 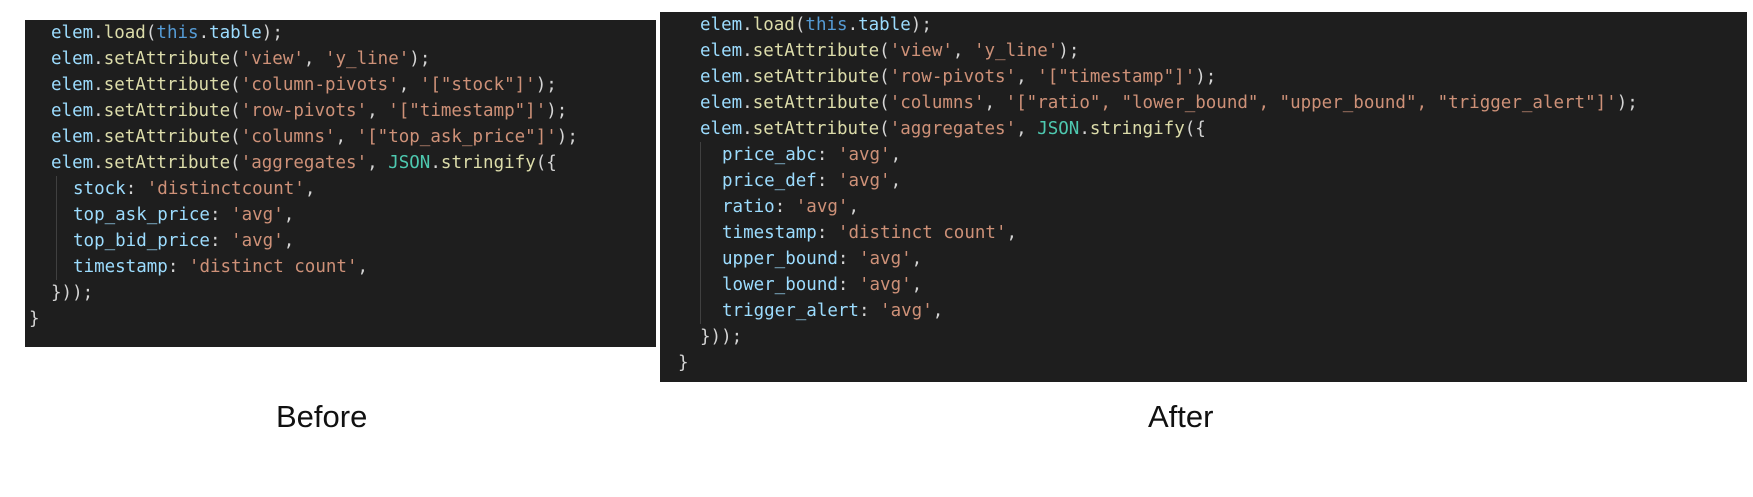 I want to click on code-text: price_abc: 'avg',, so click(x=811, y=155).